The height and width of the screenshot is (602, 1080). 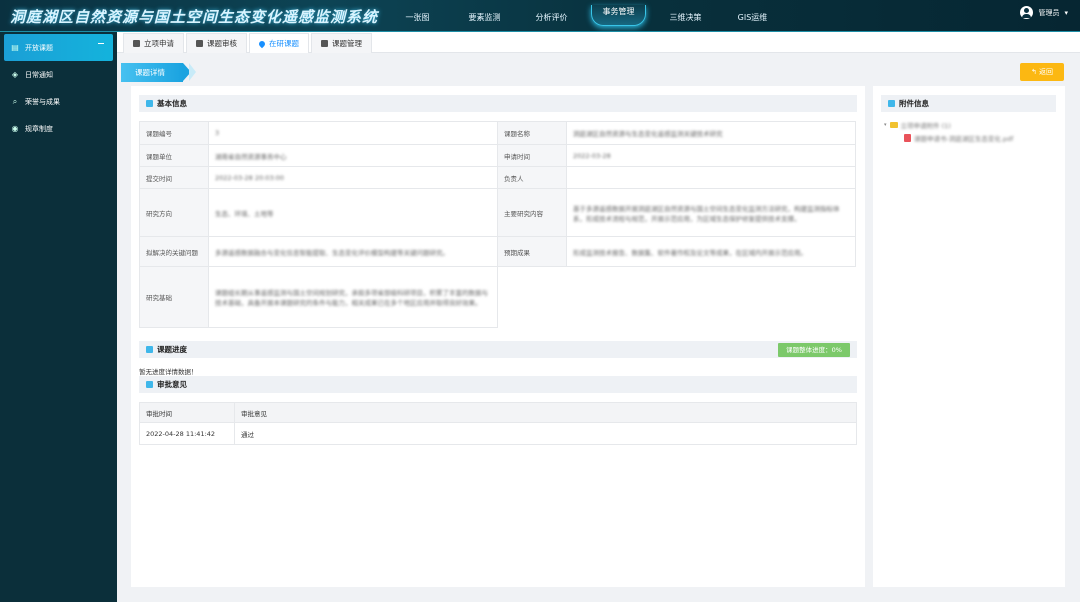 What do you see at coordinates (1049, 12) in the screenshot?
I see `user-name: 管理员` at bounding box center [1049, 12].